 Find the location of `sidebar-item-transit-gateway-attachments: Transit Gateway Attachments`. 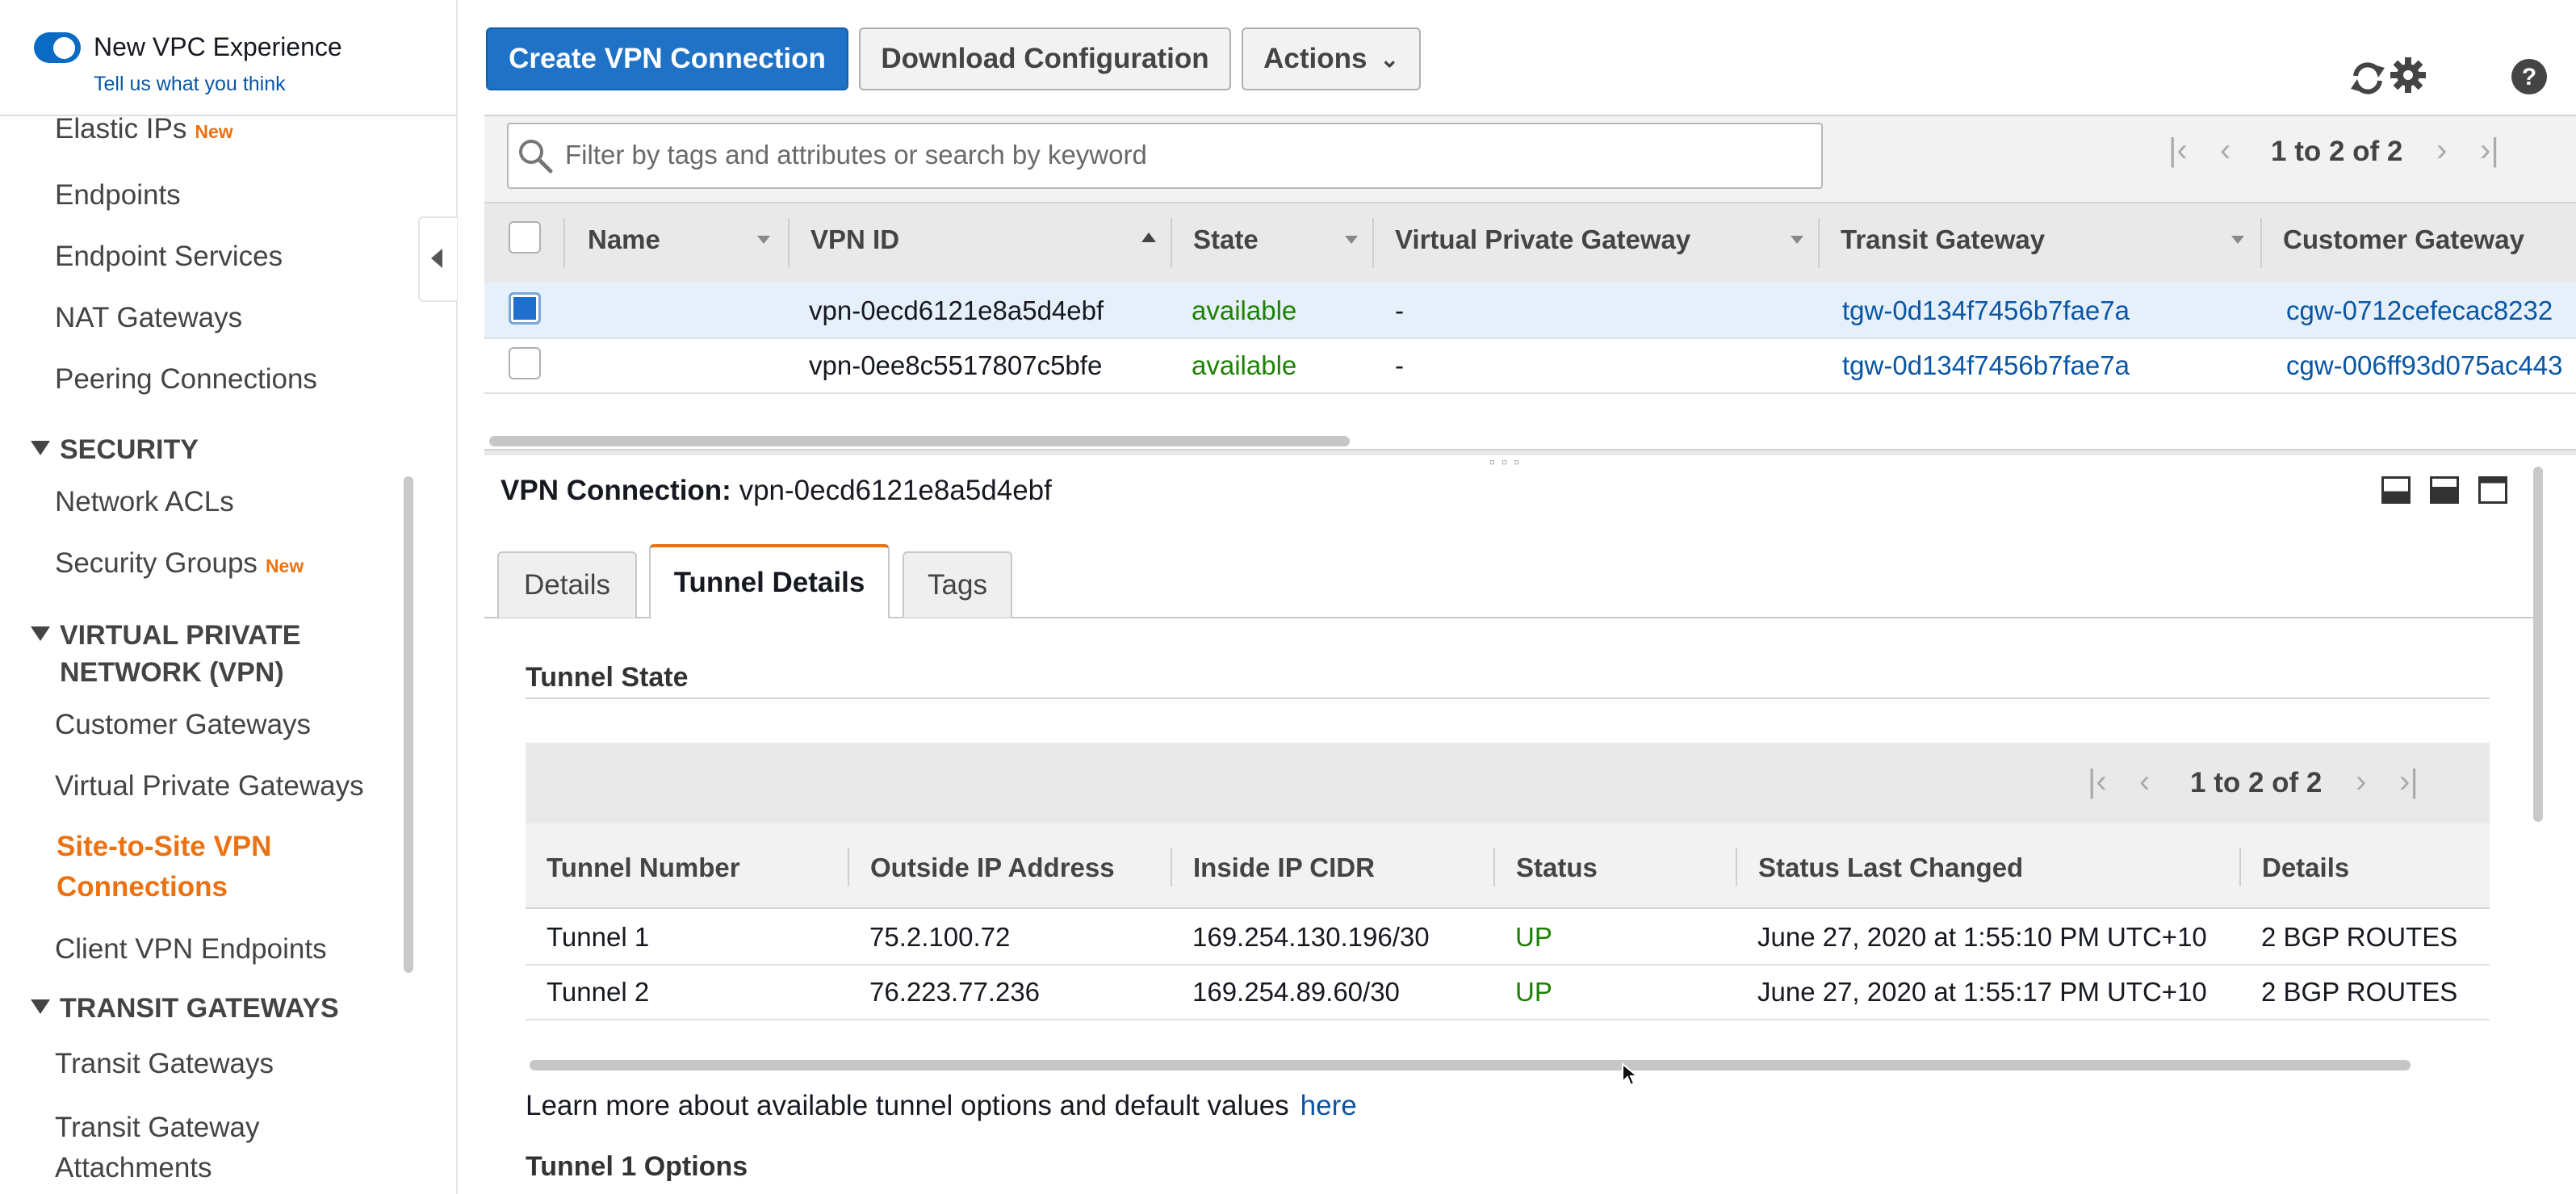

sidebar-item-transit-gateway-attachments: Transit Gateway Attachments is located at coordinates (157, 1148).